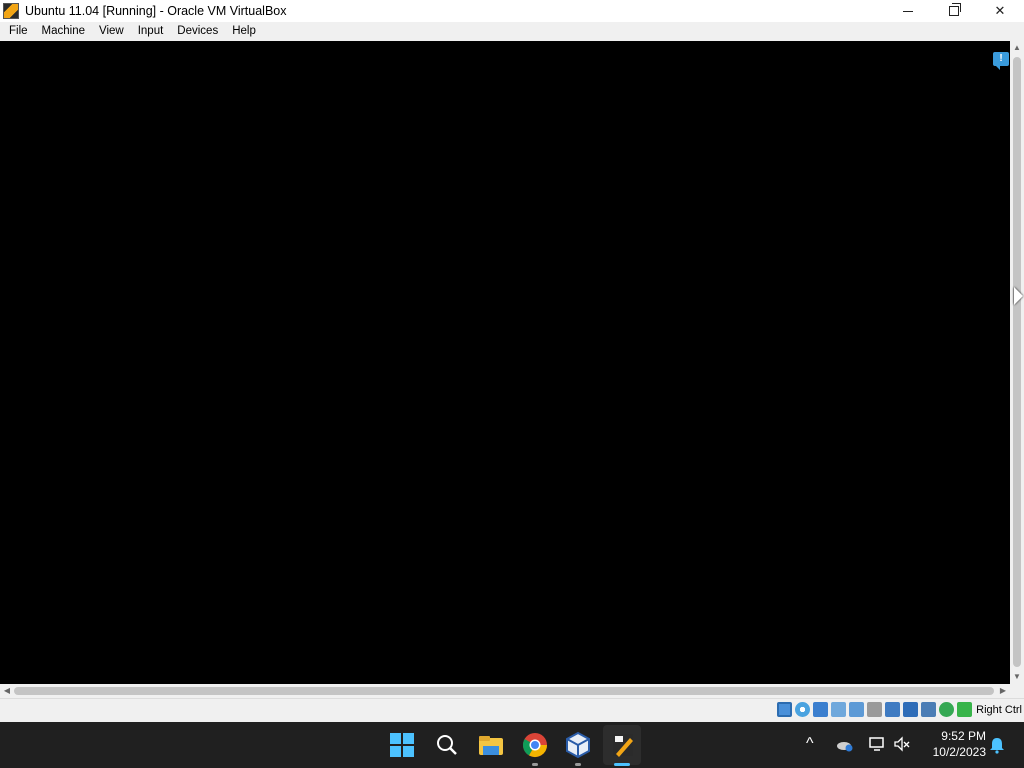 Image resolution: width=1024 pixels, height=768 pixels. What do you see at coordinates (578, 764) in the screenshot?
I see `vbox-manager-running-indicator` at bounding box center [578, 764].